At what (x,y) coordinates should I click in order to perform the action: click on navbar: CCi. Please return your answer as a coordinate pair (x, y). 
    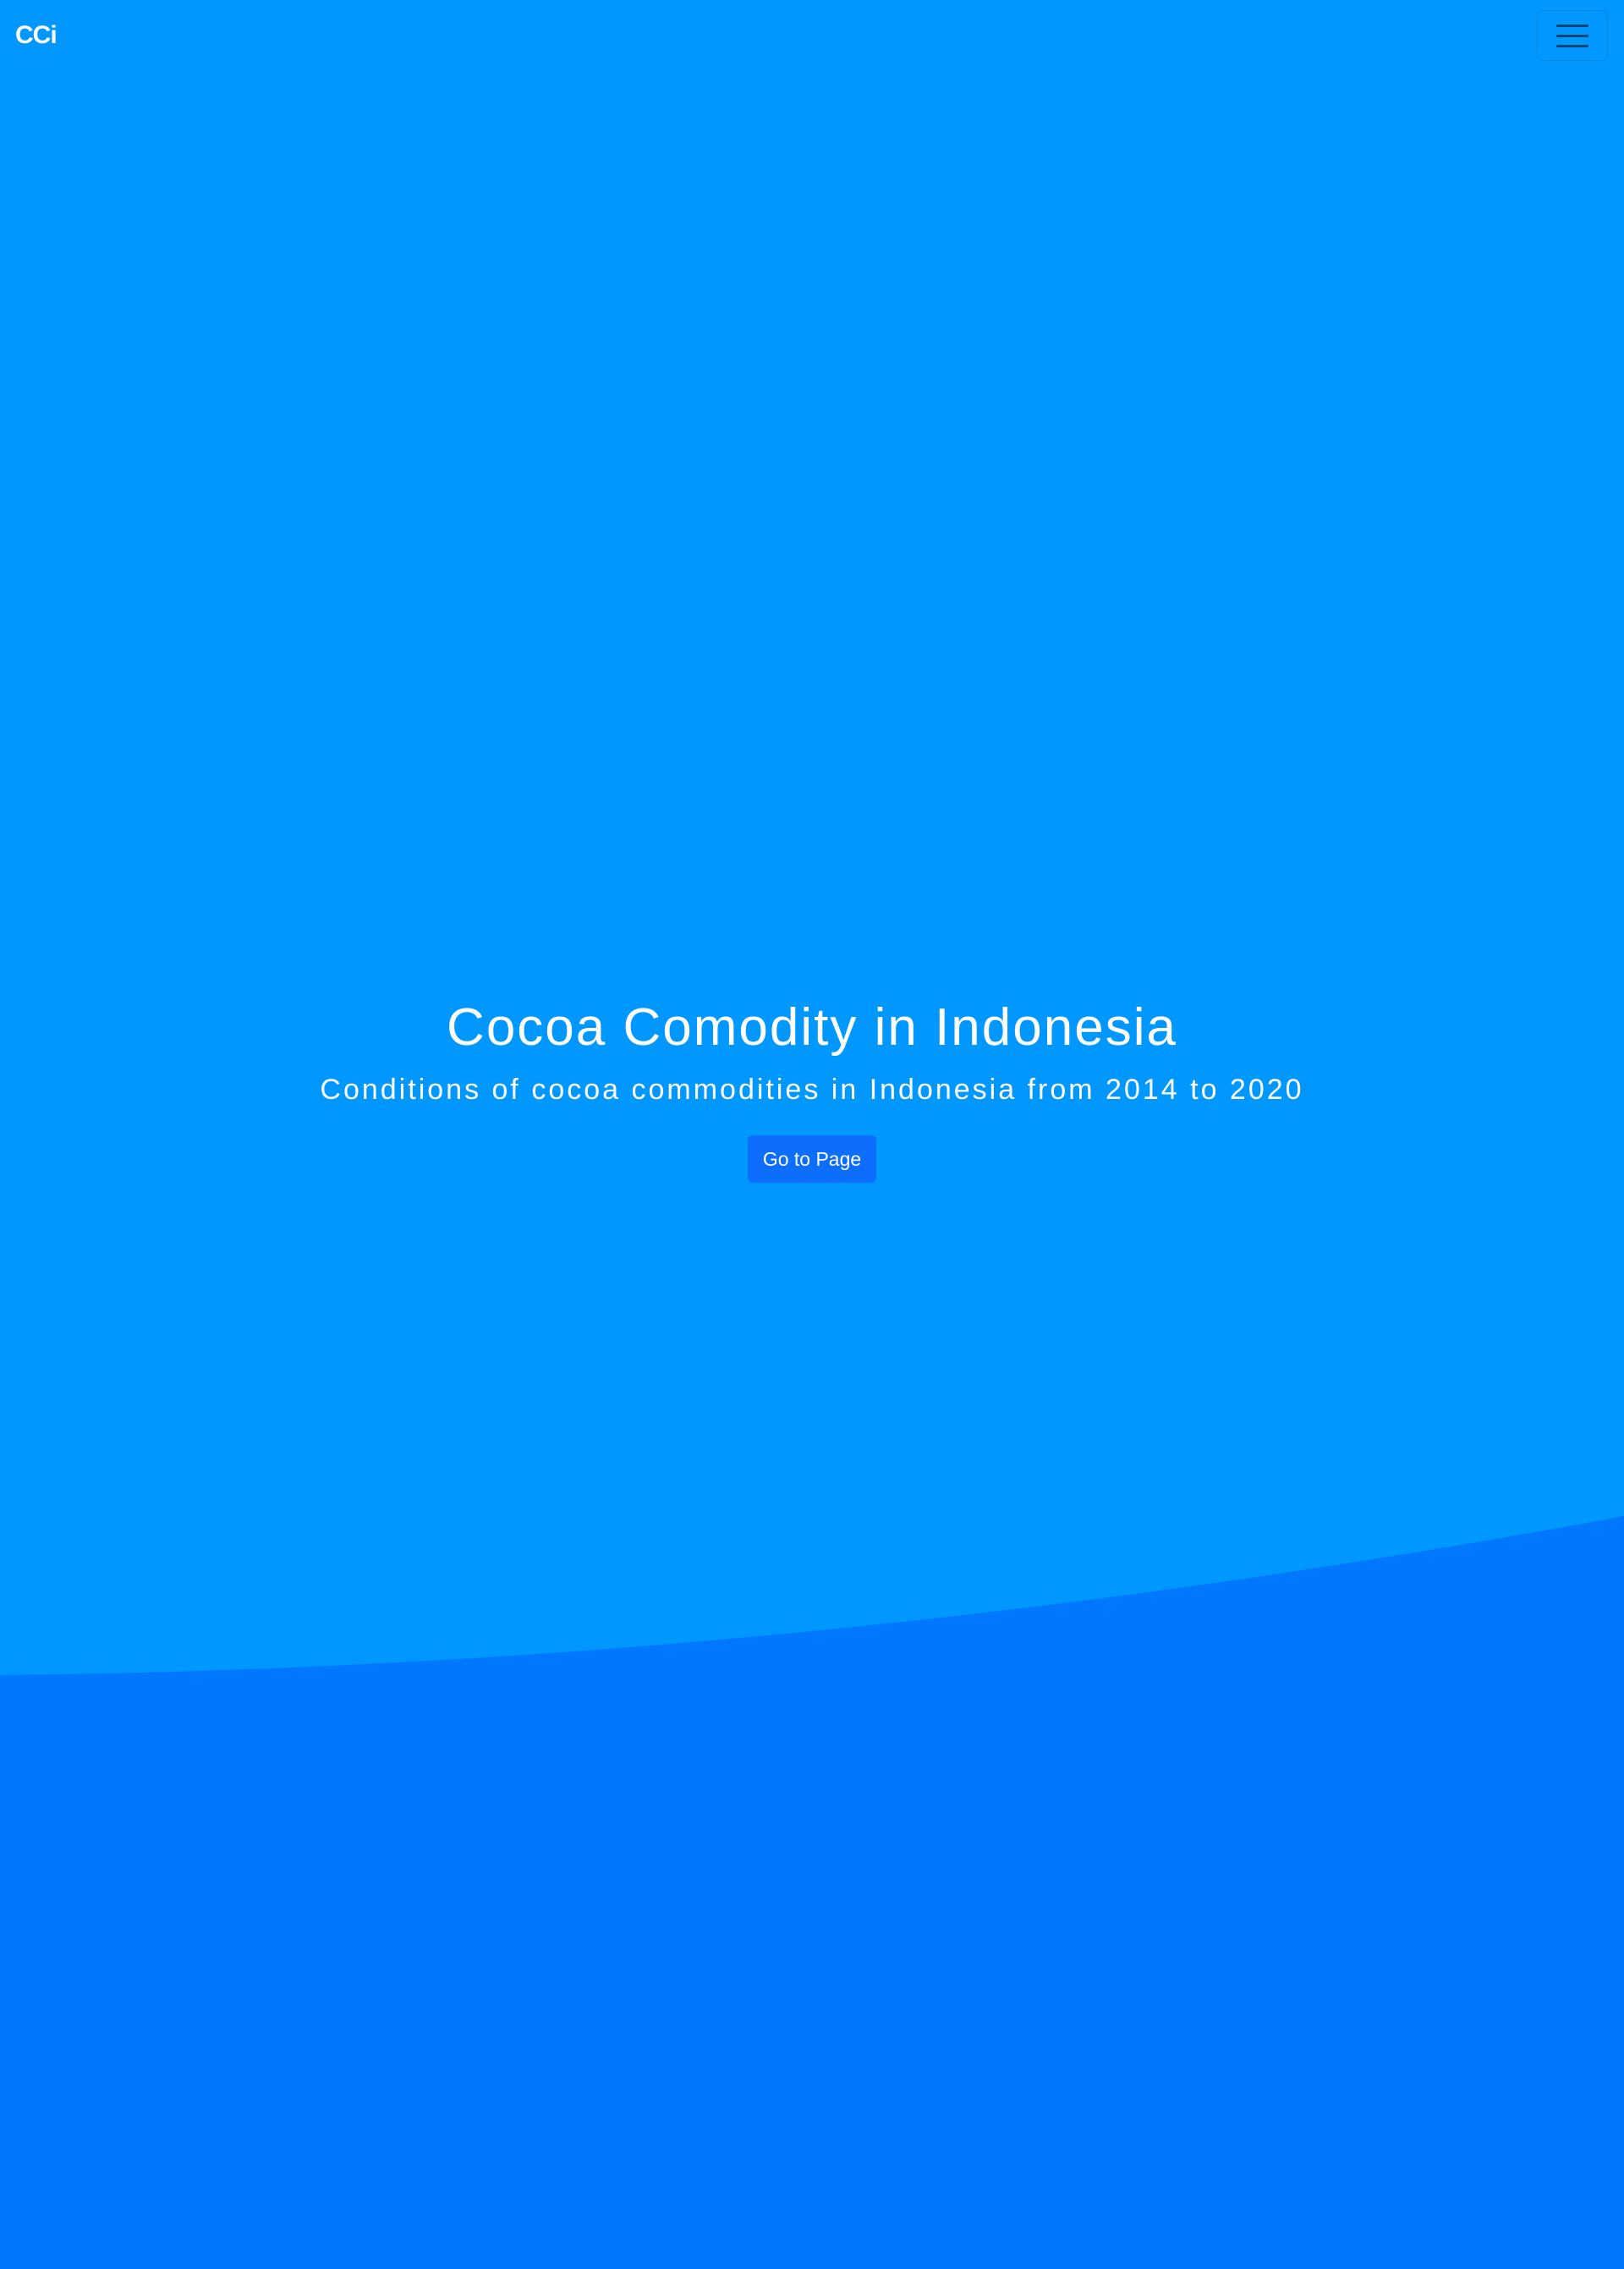
    Looking at the image, I should click on (812, 35).